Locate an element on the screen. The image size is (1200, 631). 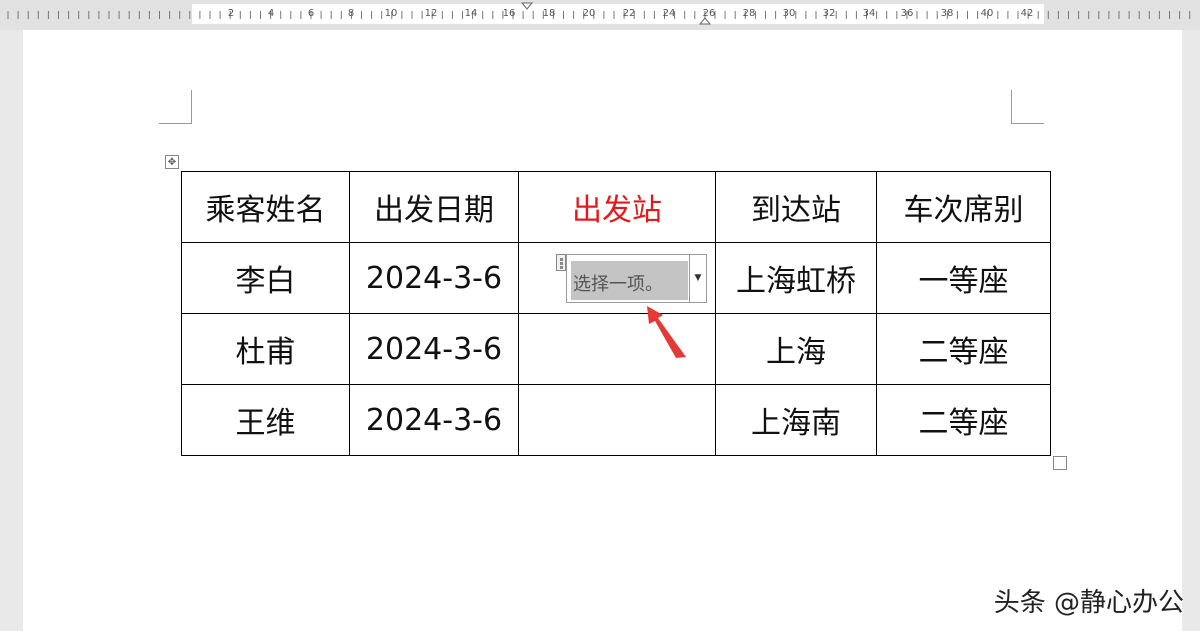
ruler-number: 20 is located at coordinates (589, 13).